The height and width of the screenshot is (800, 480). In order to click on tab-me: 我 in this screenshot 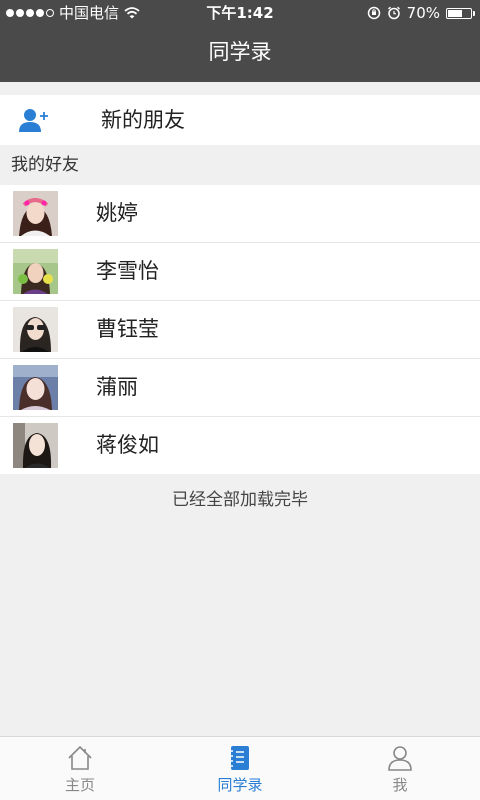, I will do `click(400, 768)`.